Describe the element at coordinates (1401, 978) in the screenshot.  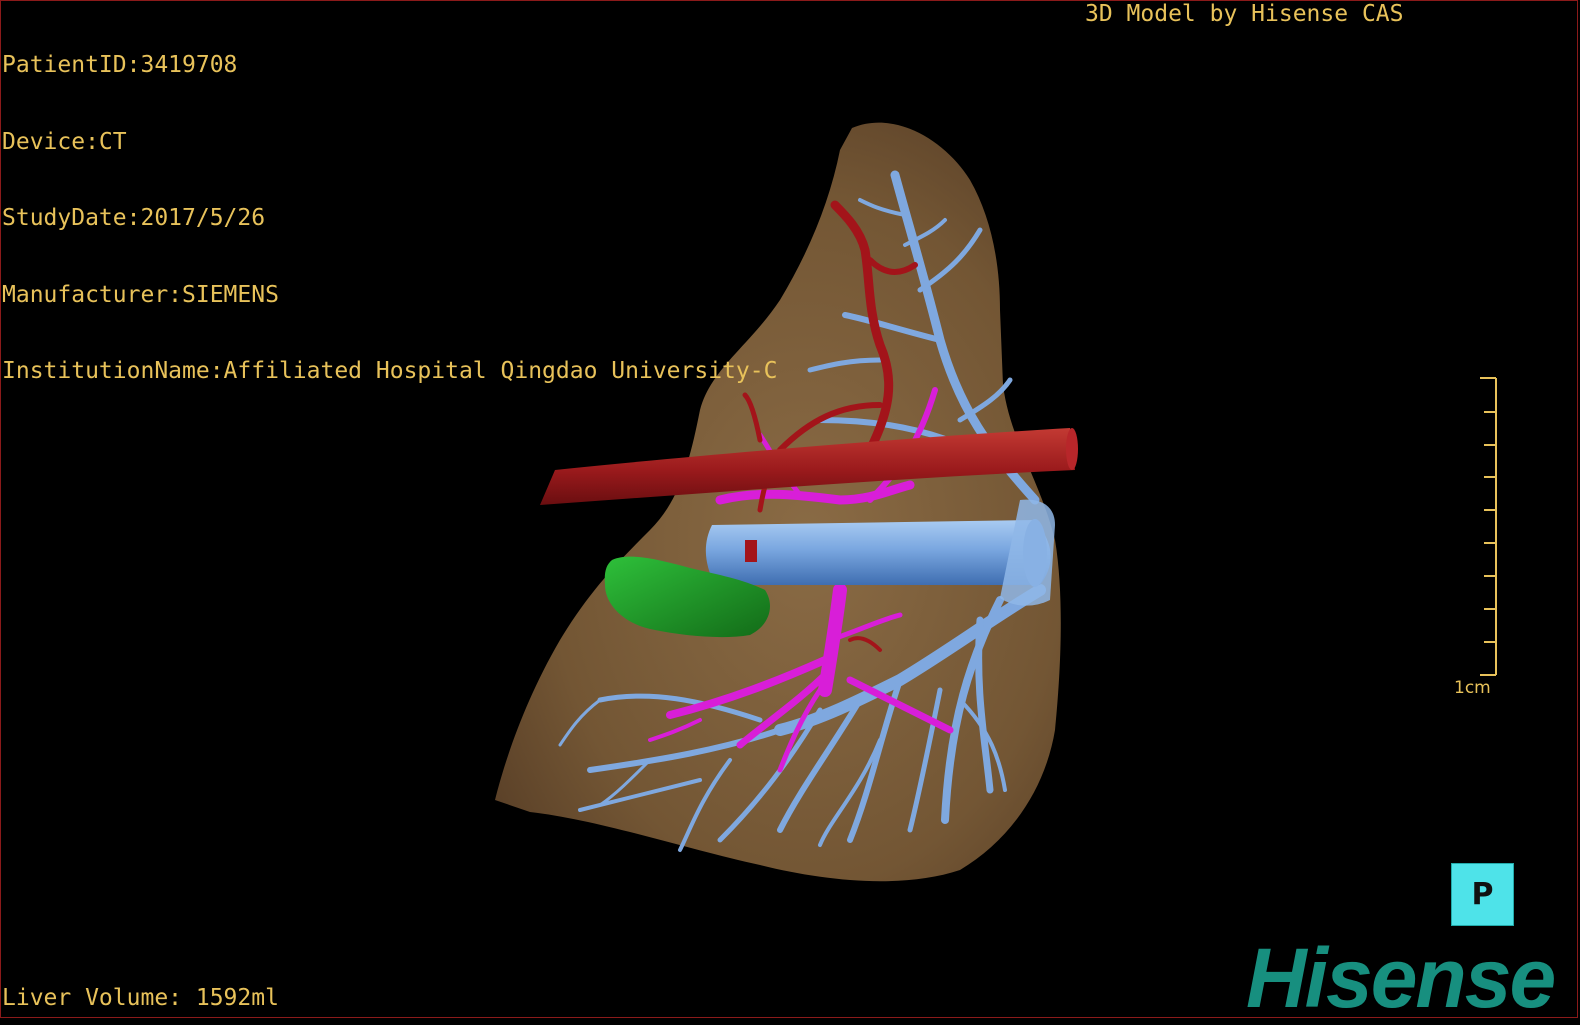
I see `hisense-logo: Hisense` at that location.